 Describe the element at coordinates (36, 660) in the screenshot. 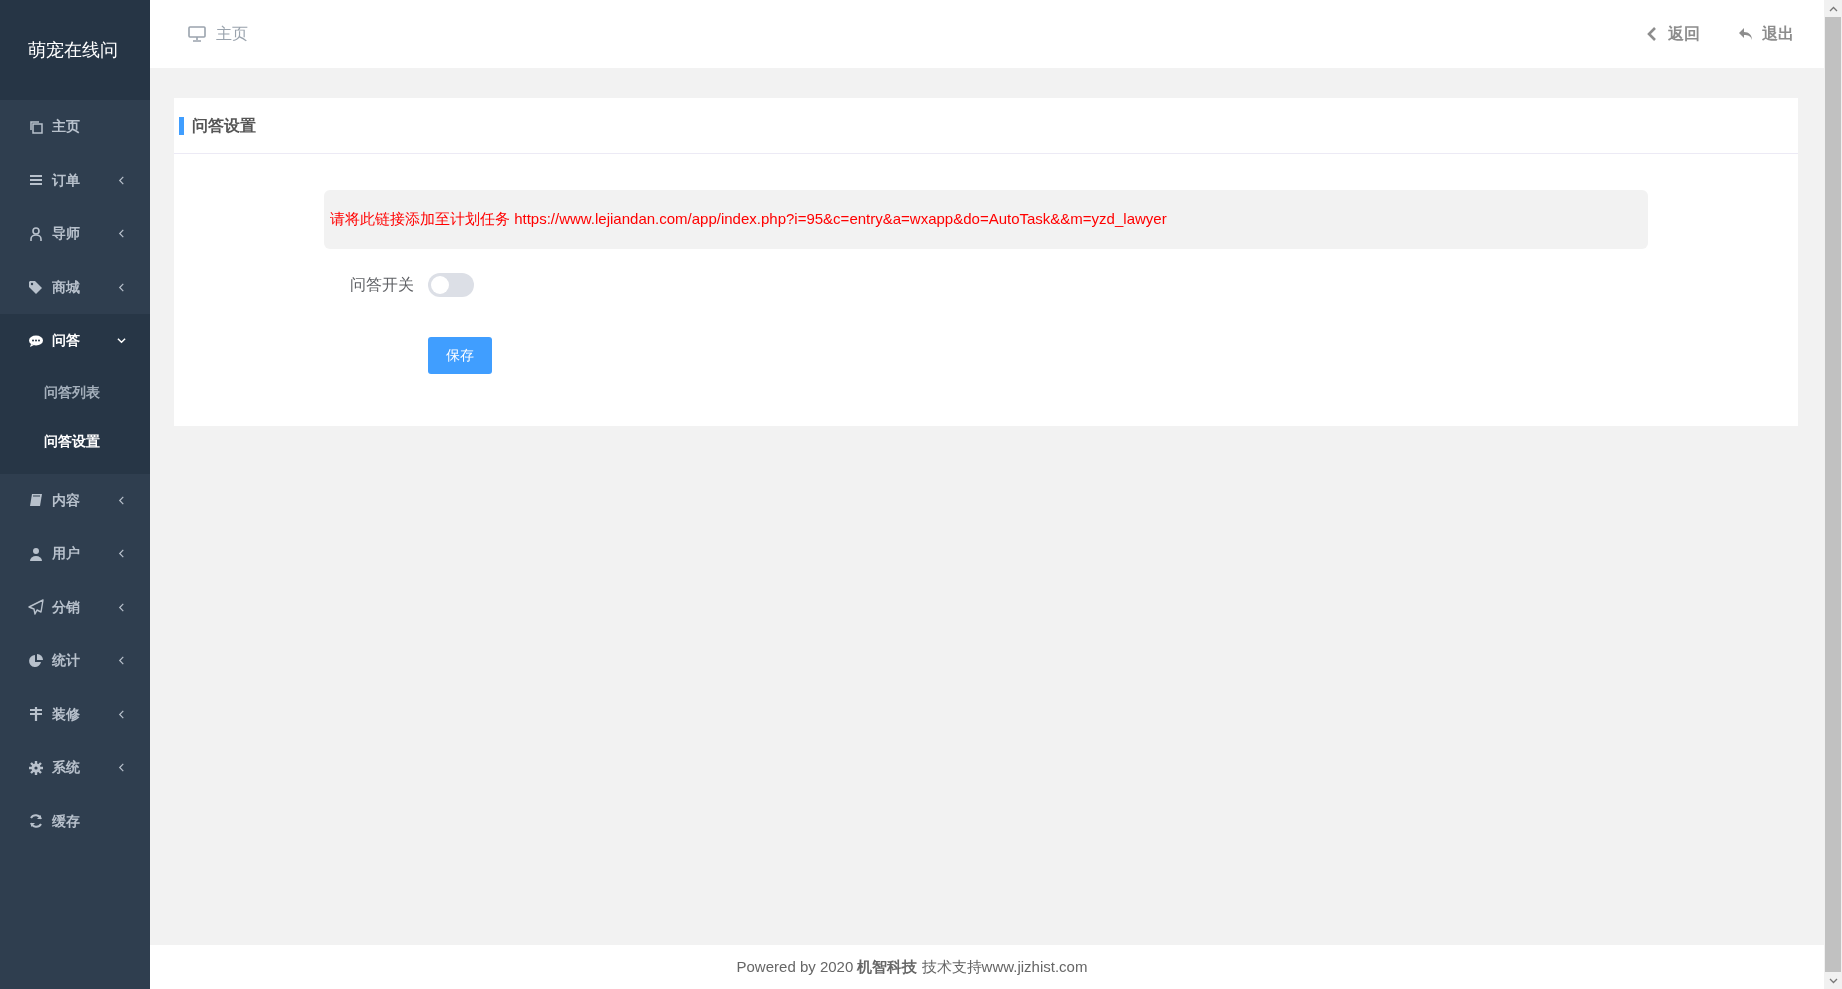

I see `pie-chart-icon` at that location.